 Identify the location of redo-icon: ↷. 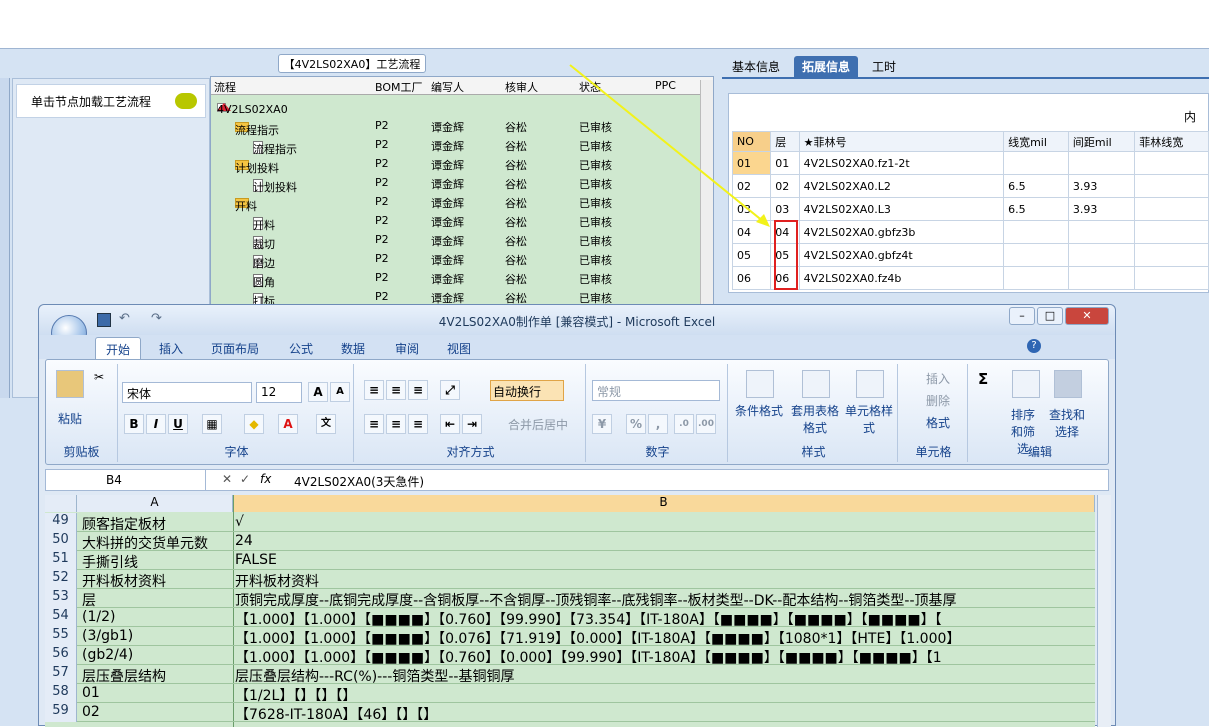
(156, 318).